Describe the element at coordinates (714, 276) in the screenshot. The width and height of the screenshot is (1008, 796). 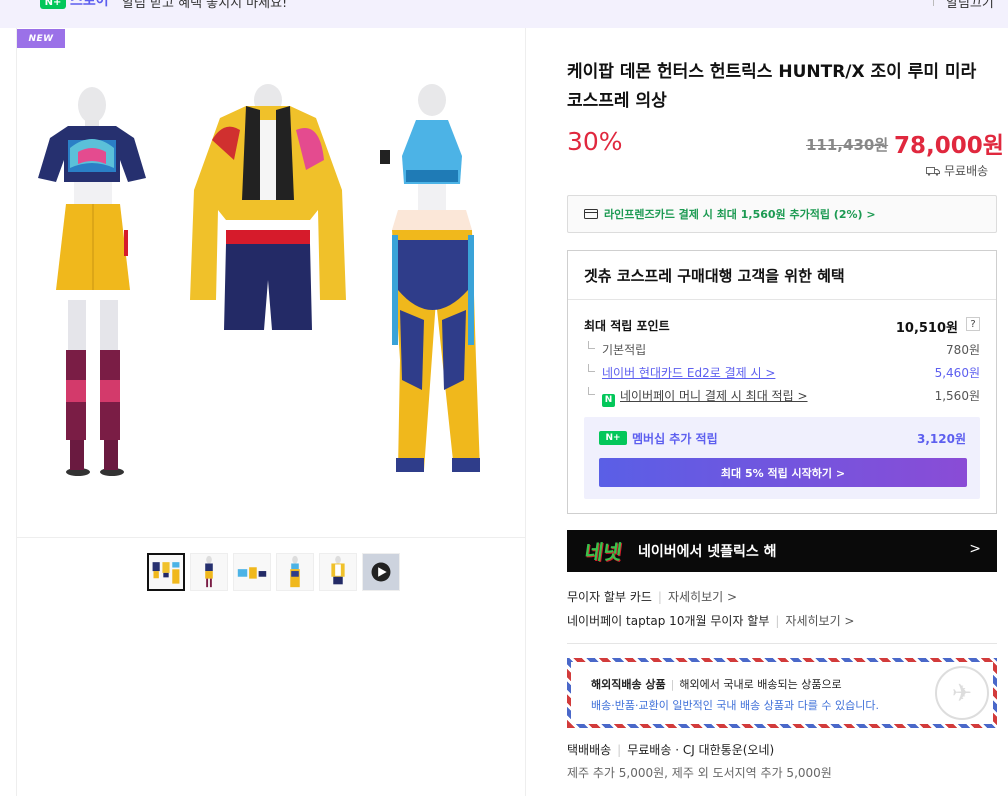
I see `benefits-title: 겟츄 코스프레 구매대행 고객을 위한 혜택` at that location.